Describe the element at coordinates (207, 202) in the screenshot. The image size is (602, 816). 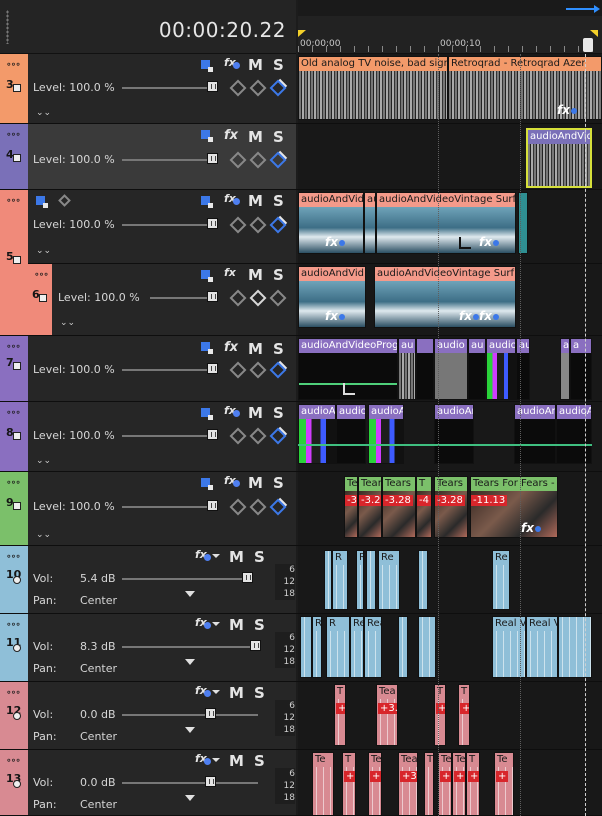
I see `track-motion-icon` at that location.